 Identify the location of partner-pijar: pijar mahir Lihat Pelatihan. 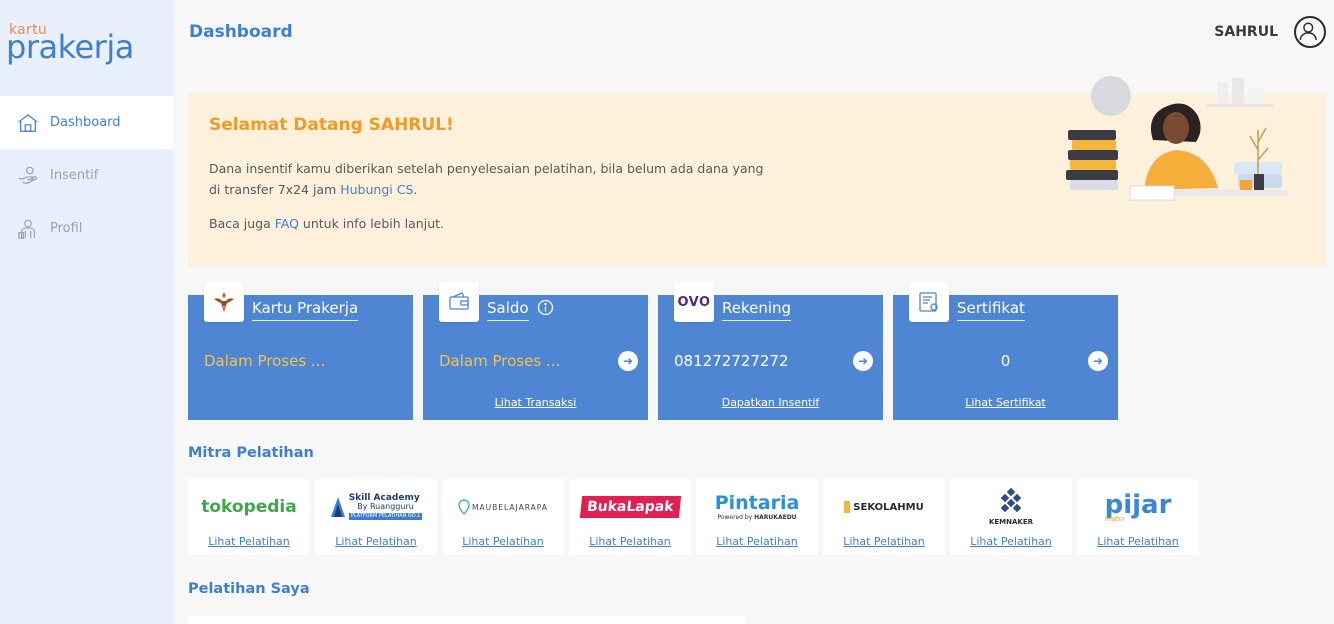
(1138, 517).